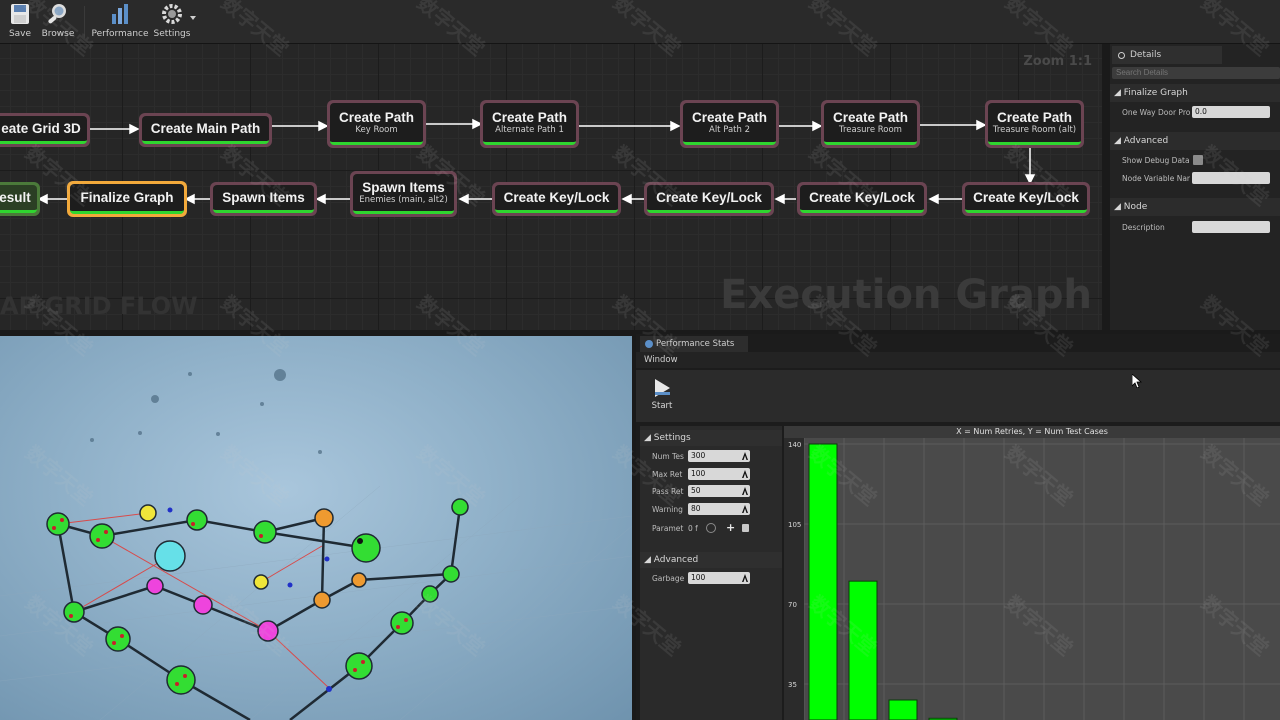  Describe the element at coordinates (58, 22) in the screenshot. I see `browse-button: Browse` at that location.